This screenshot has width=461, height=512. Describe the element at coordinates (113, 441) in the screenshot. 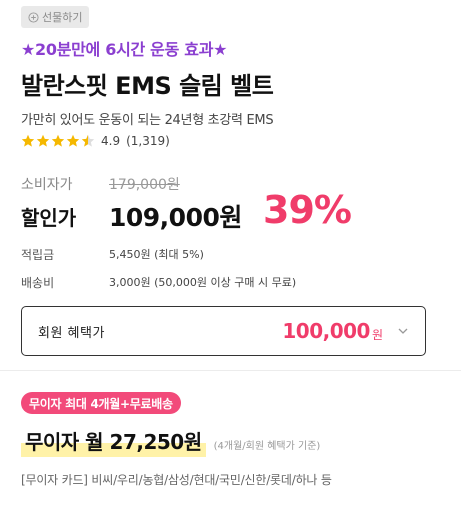

I see `installment-amount: 무이자 월 27,250원` at that location.